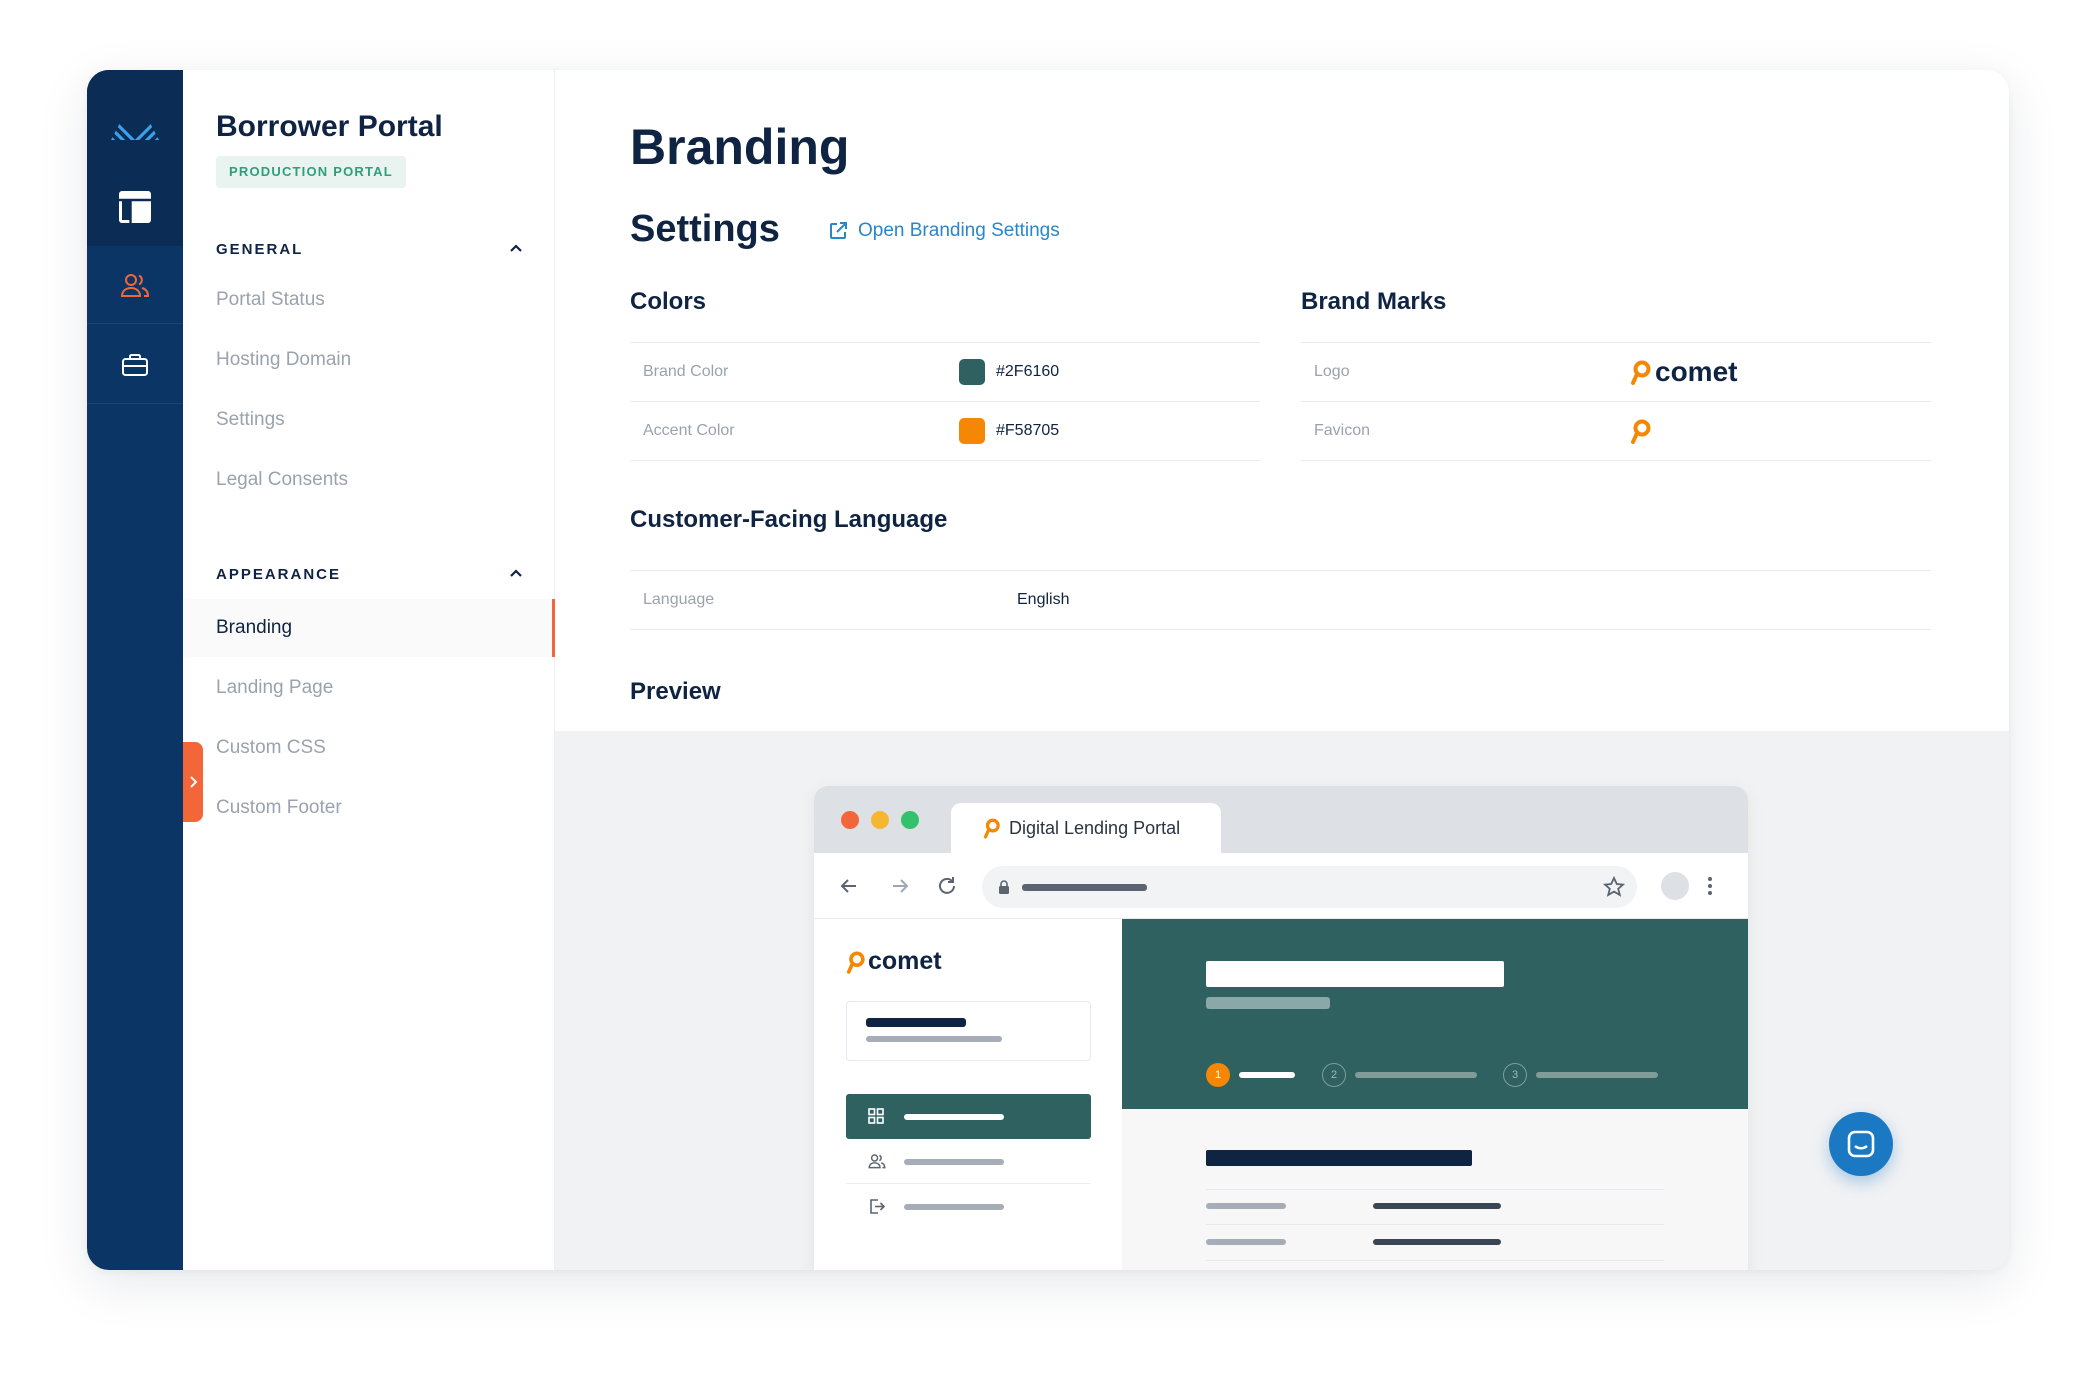 The image size is (2093, 1373). What do you see at coordinates (1334, 1075) in the screenshot?
I see `step-indicator: 2` at bounding box center [1334, 1075].